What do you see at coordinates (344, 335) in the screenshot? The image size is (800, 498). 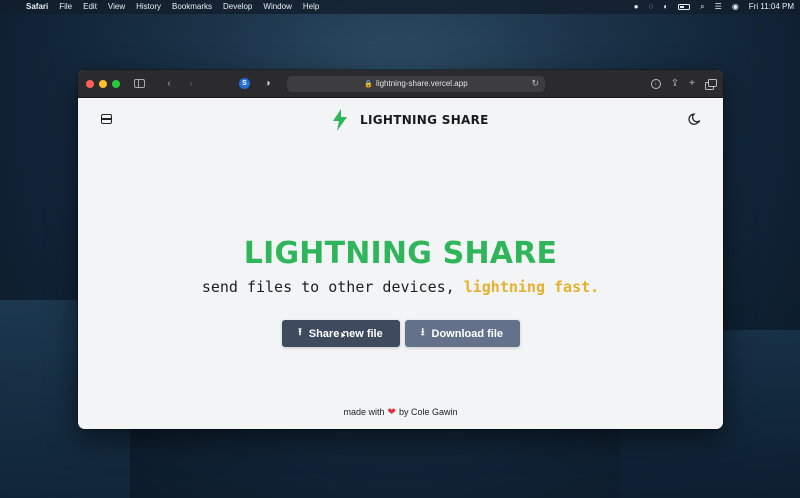 I see `mouse-pointer-icon` at bounding box center [344, 335].